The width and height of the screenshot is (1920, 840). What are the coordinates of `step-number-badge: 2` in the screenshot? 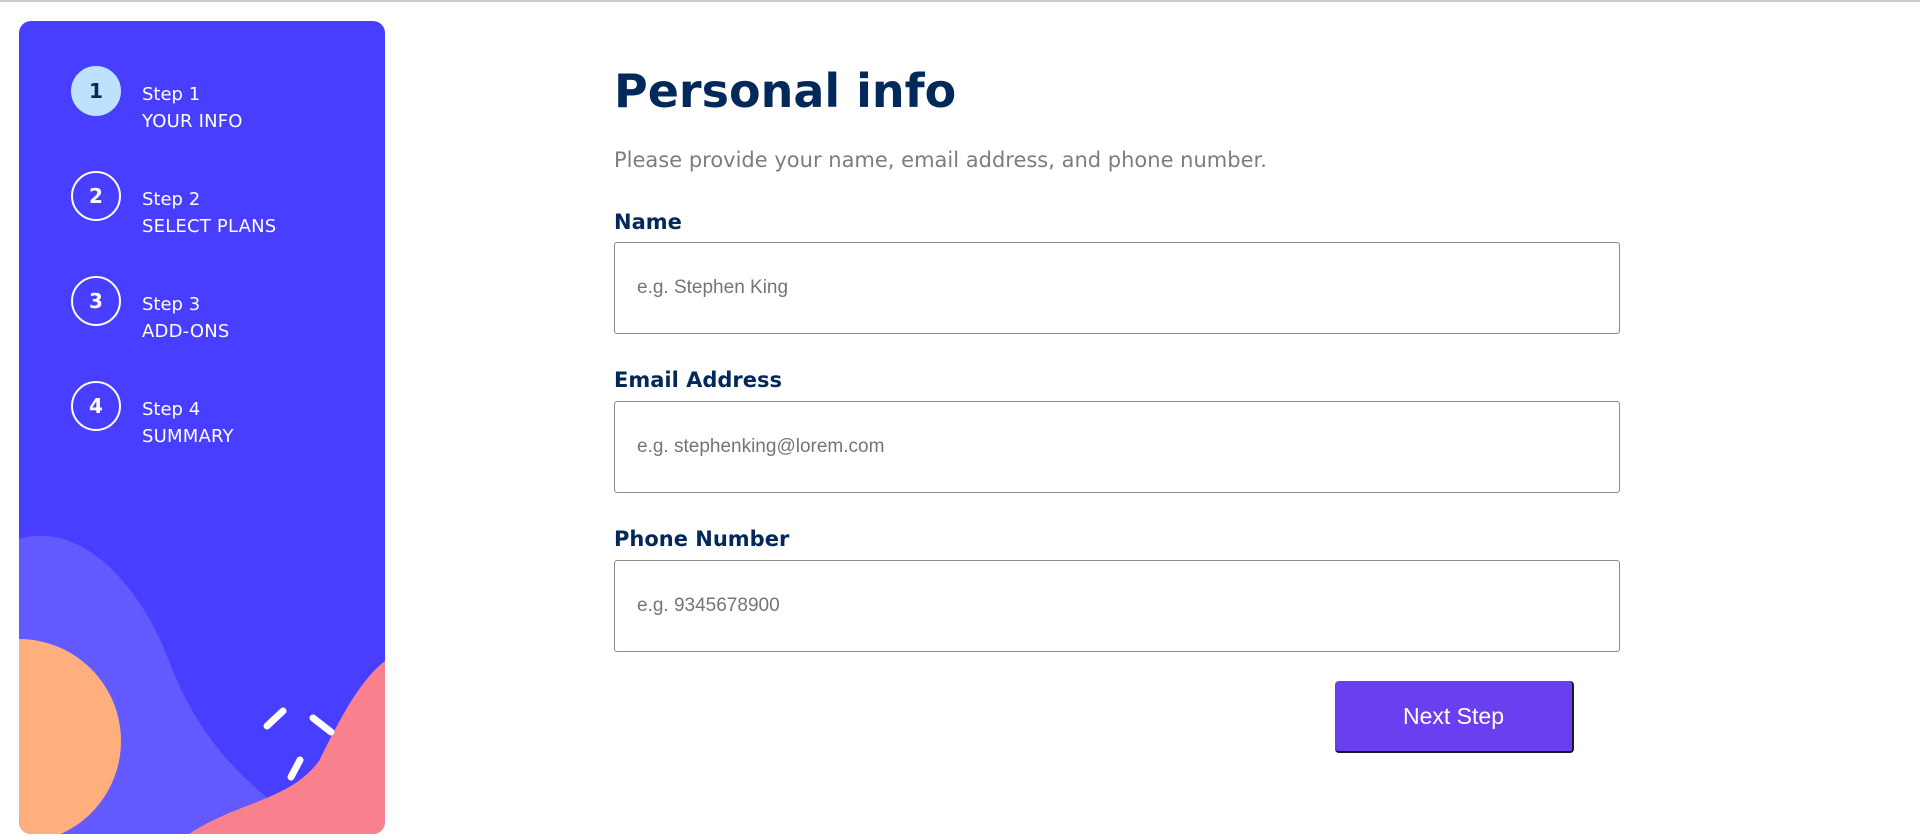 It's located at (96, 196).